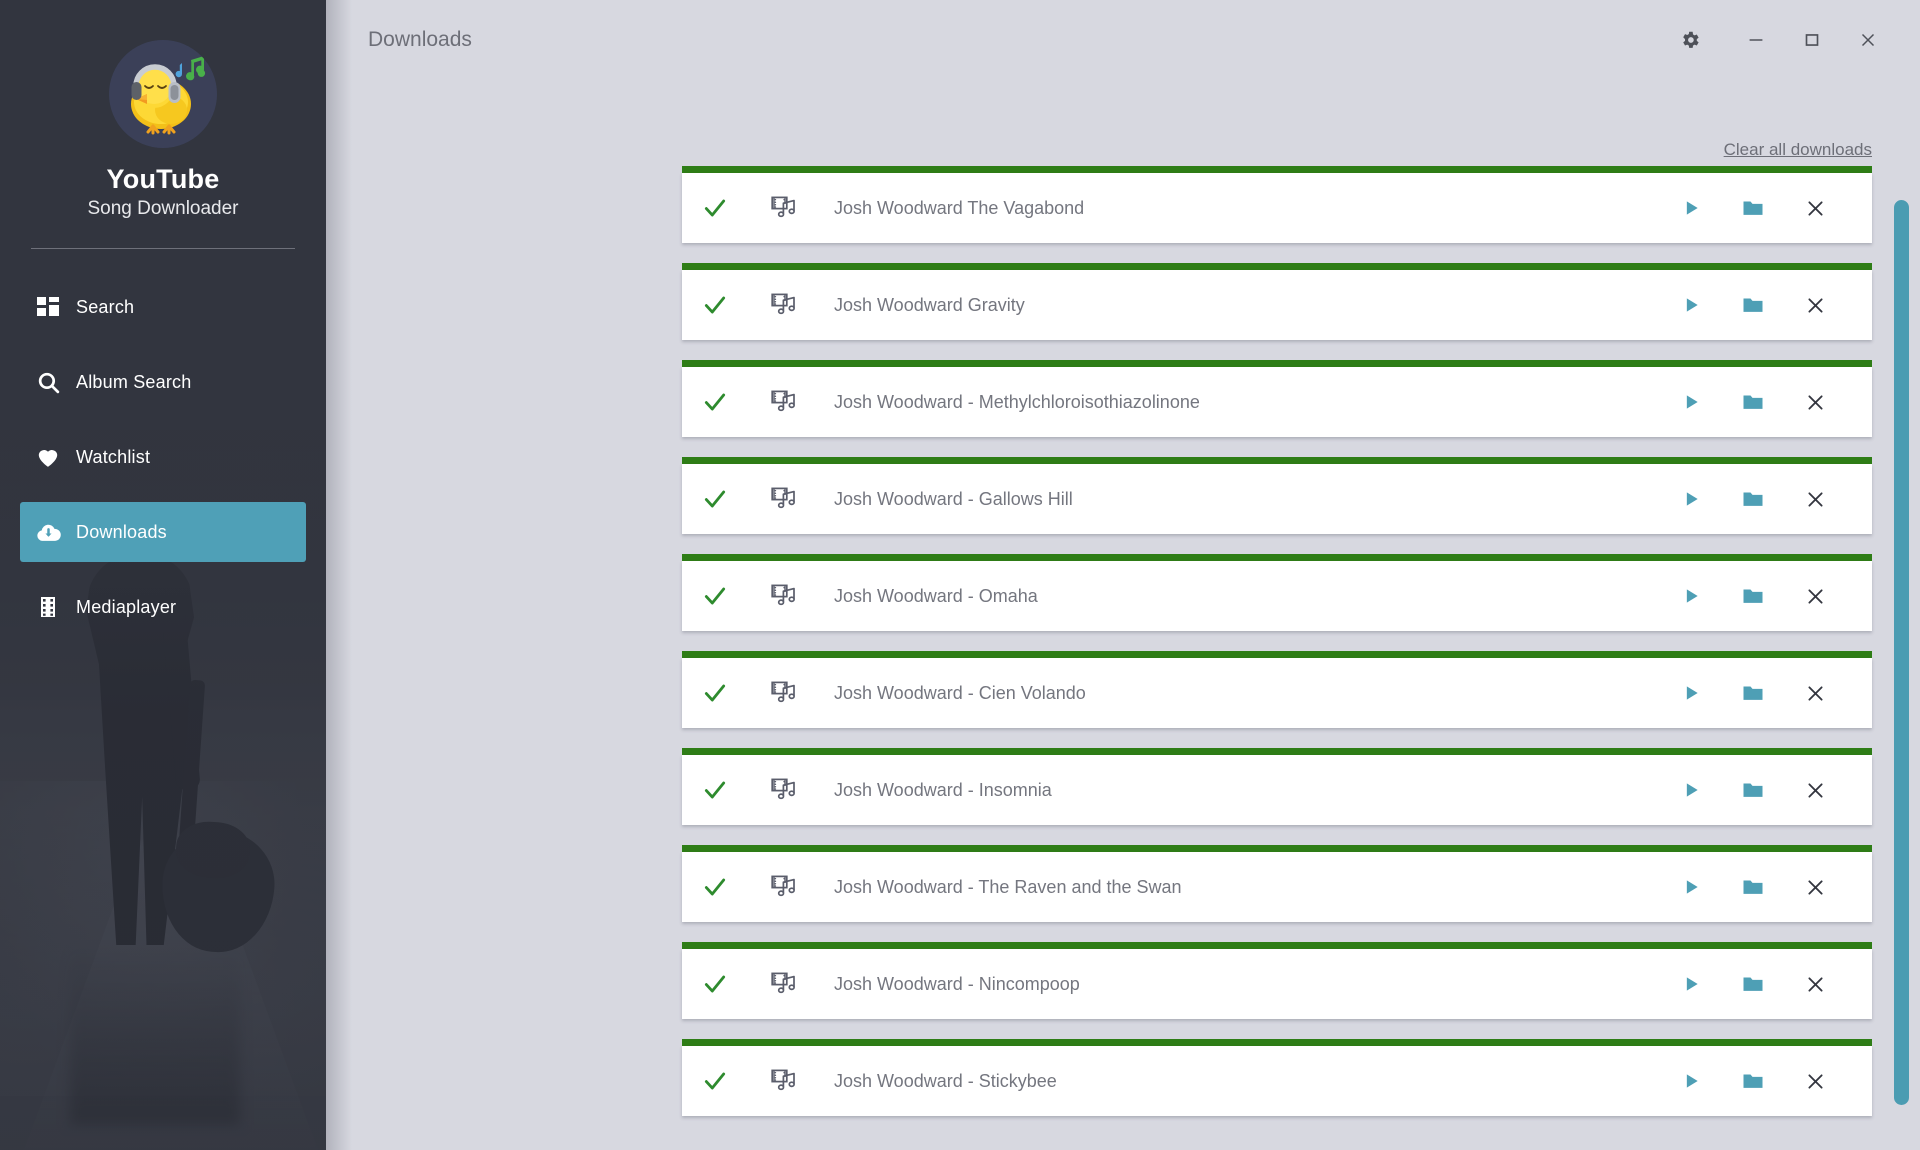  I want to click on download-card: Josh Woodward - Insomnia, so click(1277, 790).